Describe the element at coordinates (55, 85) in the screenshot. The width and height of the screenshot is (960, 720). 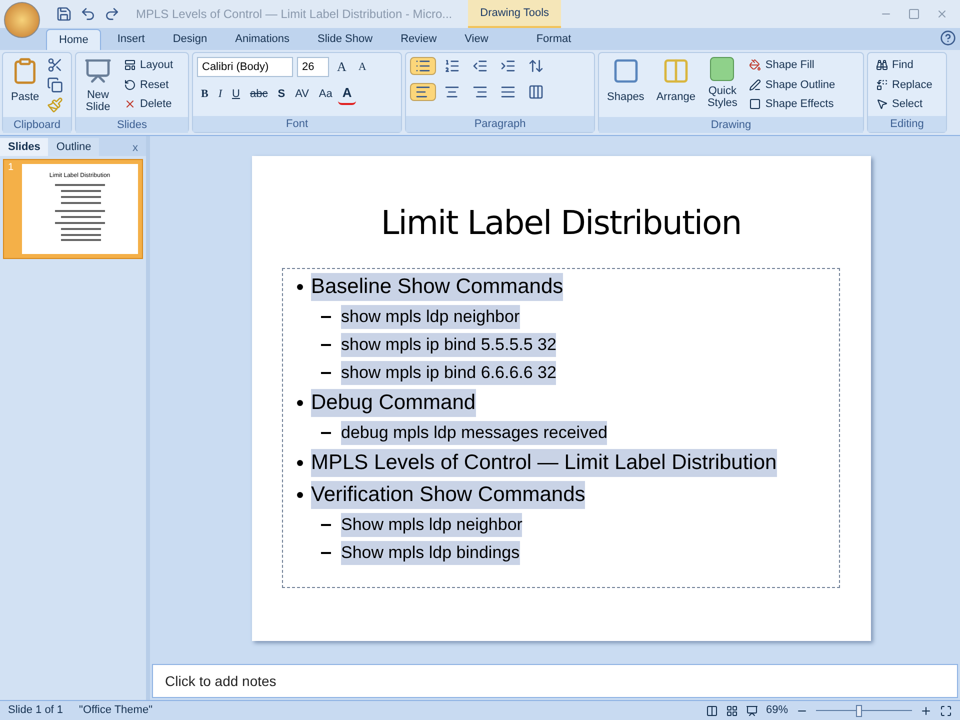
I see `copy-icon` at that location.